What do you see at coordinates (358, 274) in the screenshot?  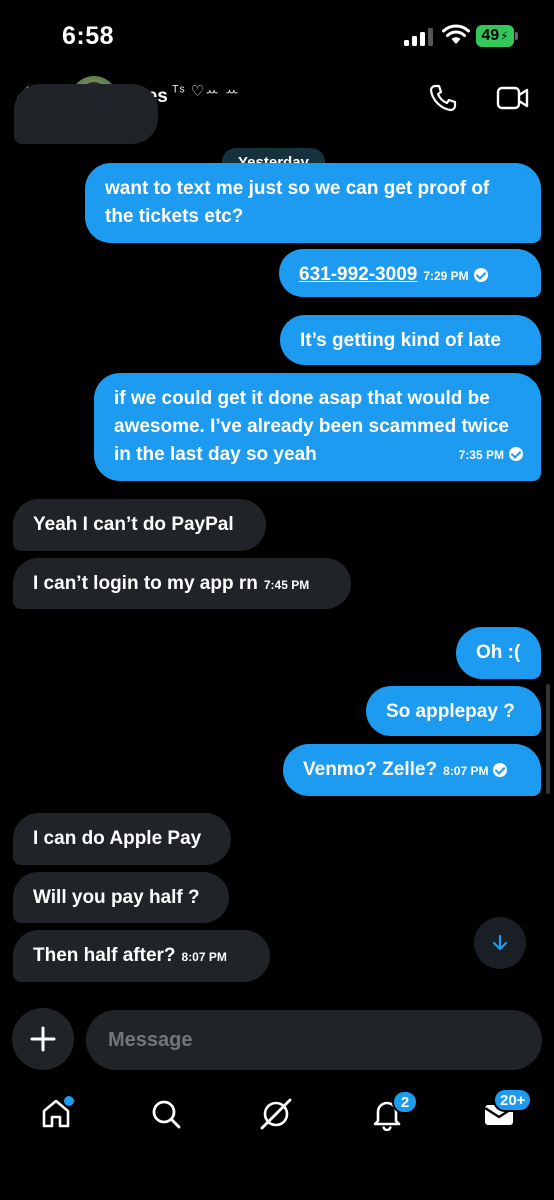 I see `phone-number-link: 631-992-3009` at bounding box center [358, 274].